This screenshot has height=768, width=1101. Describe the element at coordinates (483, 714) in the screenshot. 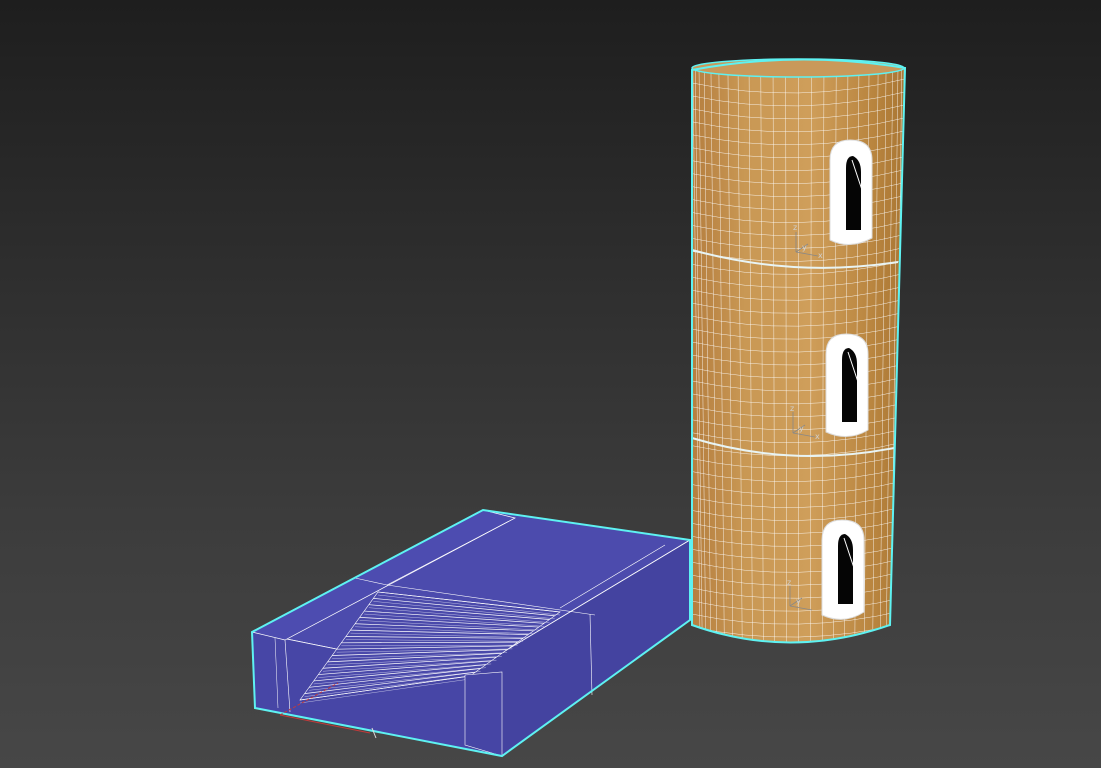

I see `stairs-right-pillar` at that location.